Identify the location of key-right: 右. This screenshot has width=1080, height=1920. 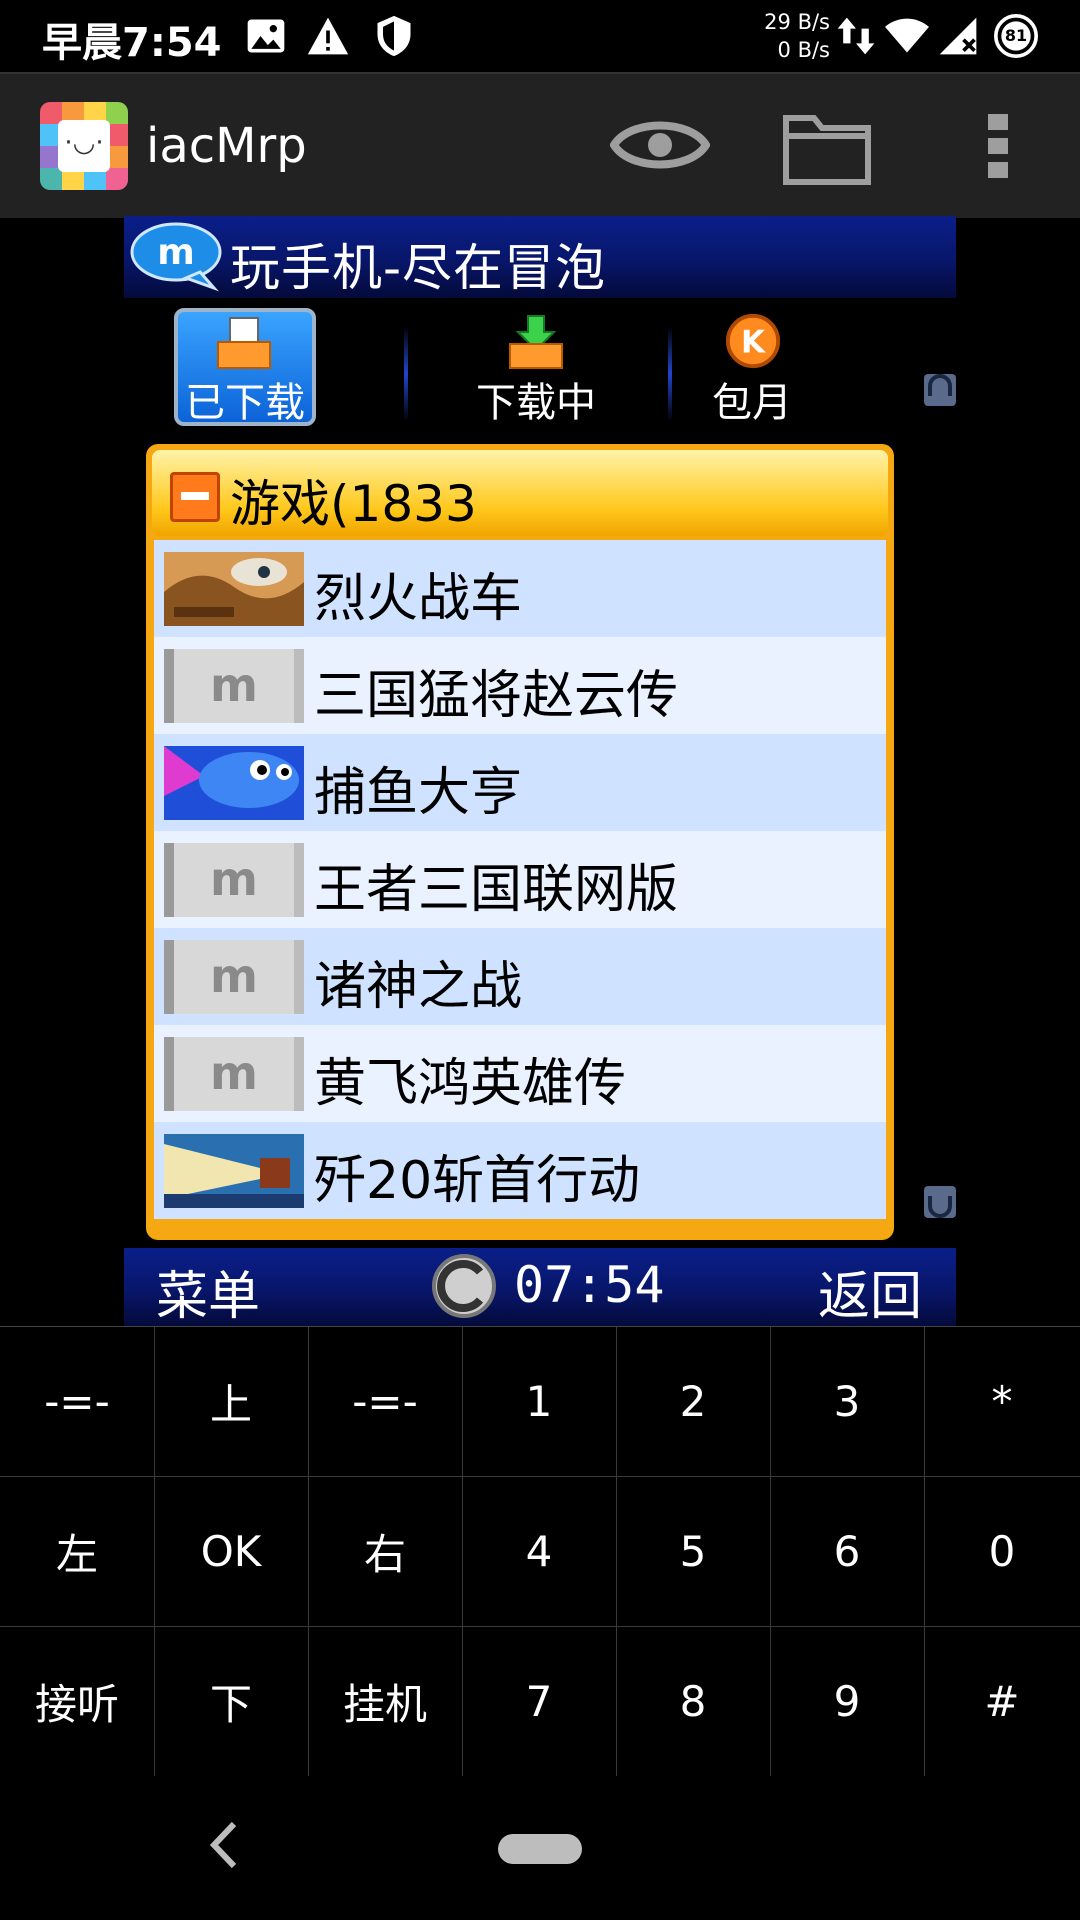
(385, 1552).